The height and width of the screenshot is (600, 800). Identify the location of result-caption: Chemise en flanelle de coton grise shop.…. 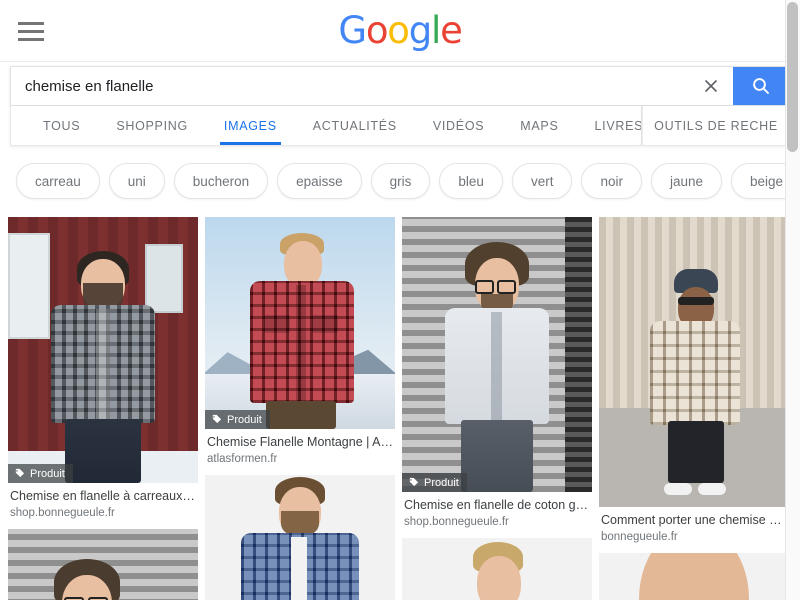
(497, 511).